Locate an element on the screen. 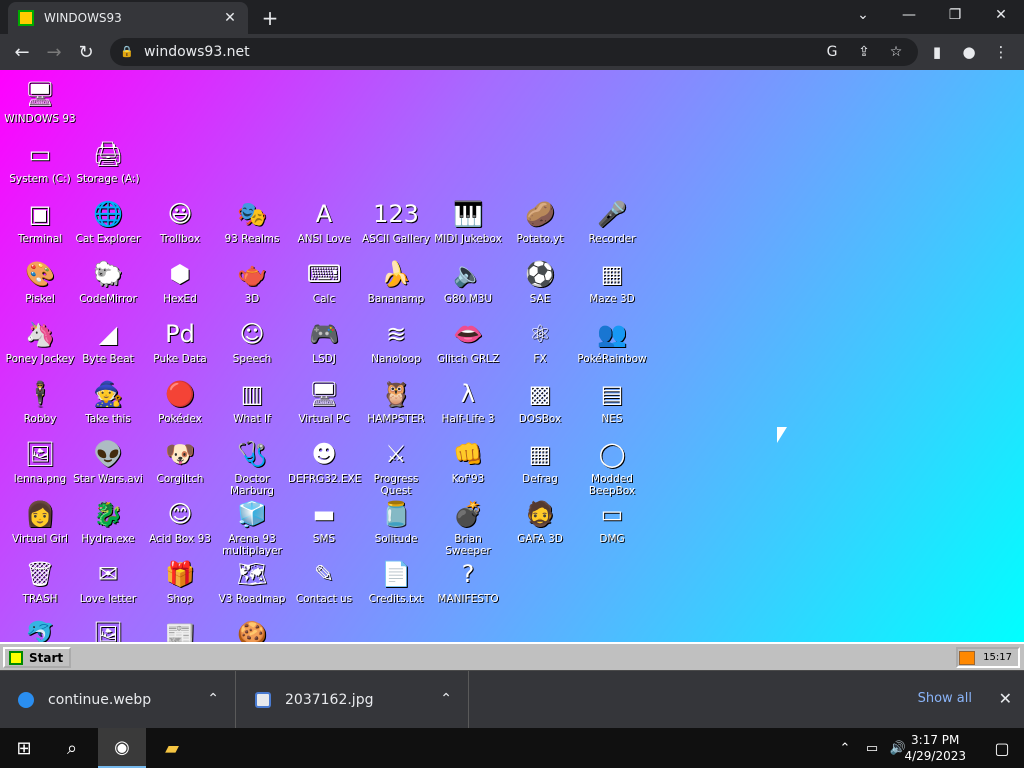 This screenshot has width=1024, height=768. minimize-button: — is located at coordinates (909, 15).